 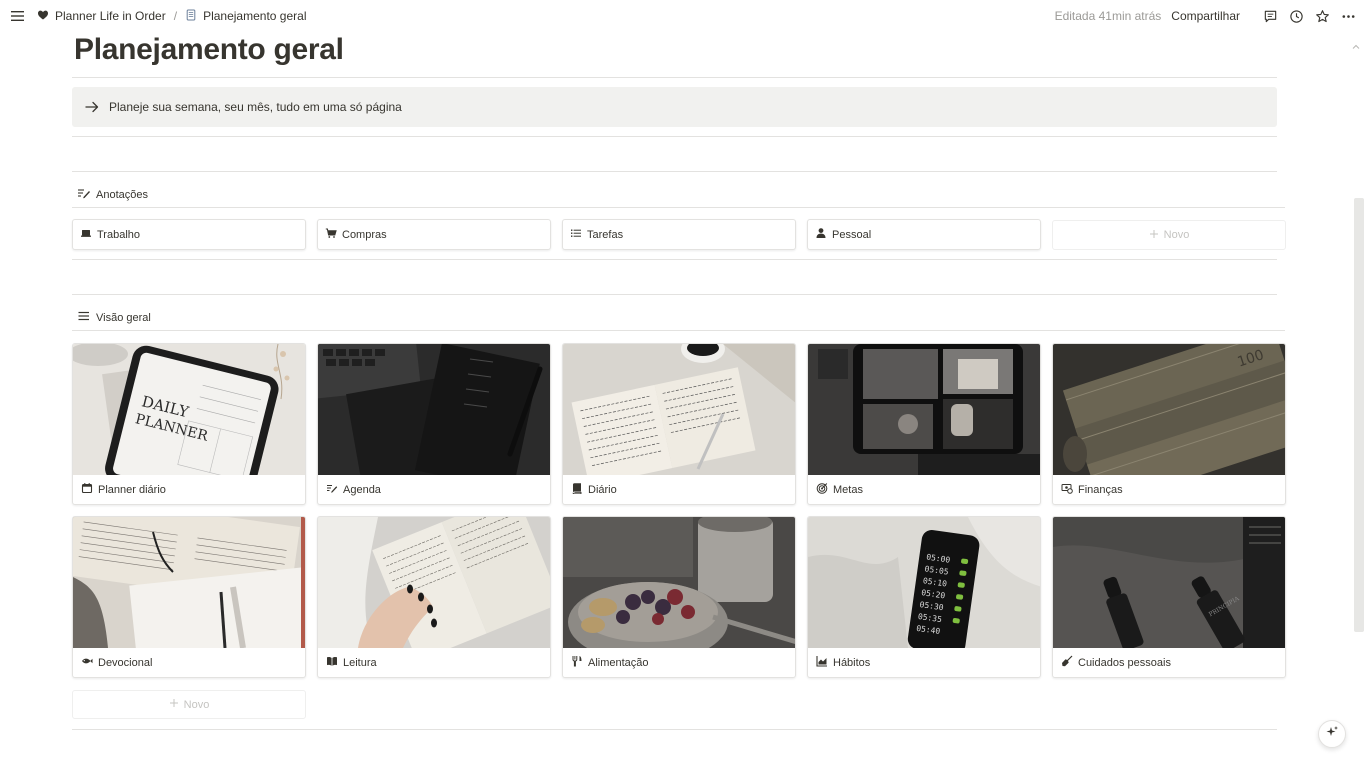 I want to click on star-icon, so click(x=1322, y=16).